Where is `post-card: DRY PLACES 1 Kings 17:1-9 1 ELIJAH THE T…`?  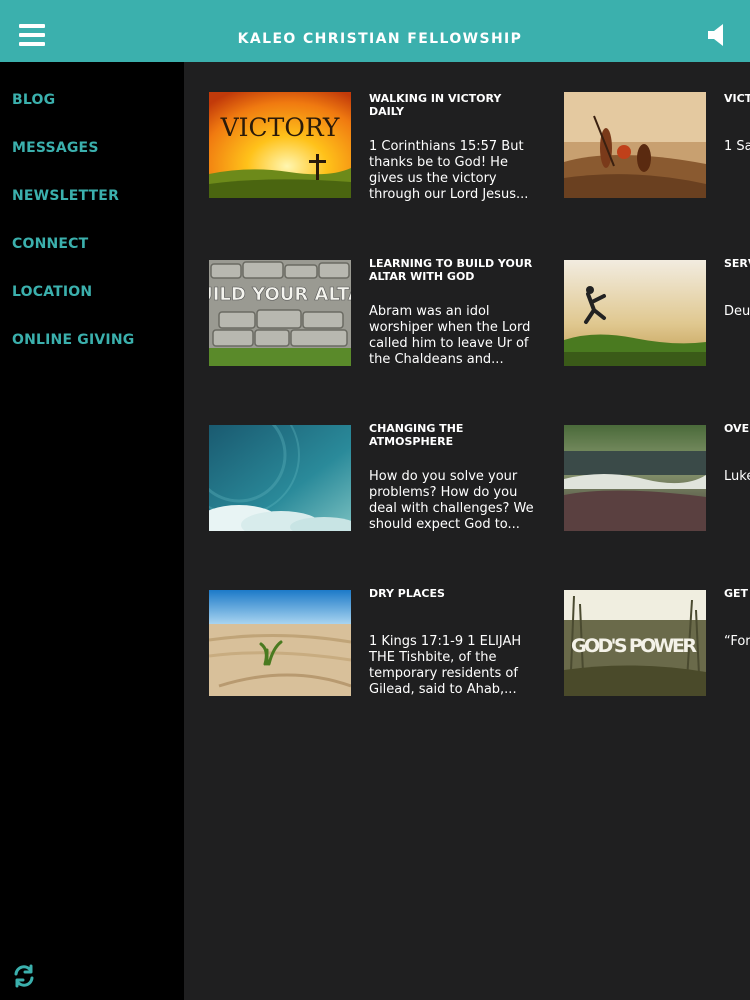 post-card: DRY PLACES 1 Kings 17:1-9 1 ELIJAH THE T… is located at coordinates (374, 642).